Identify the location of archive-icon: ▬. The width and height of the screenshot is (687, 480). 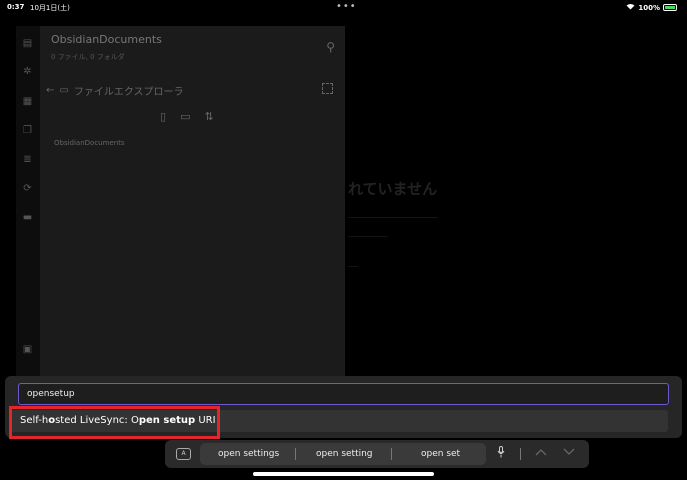
(27, 217).